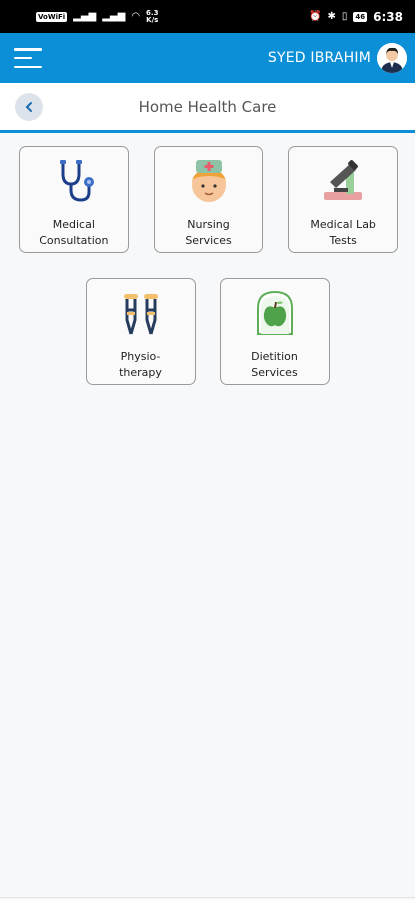  Describe the element at coordinates (274, 364) in the screenshot. I see `card-label: Dietition Services` at that location.